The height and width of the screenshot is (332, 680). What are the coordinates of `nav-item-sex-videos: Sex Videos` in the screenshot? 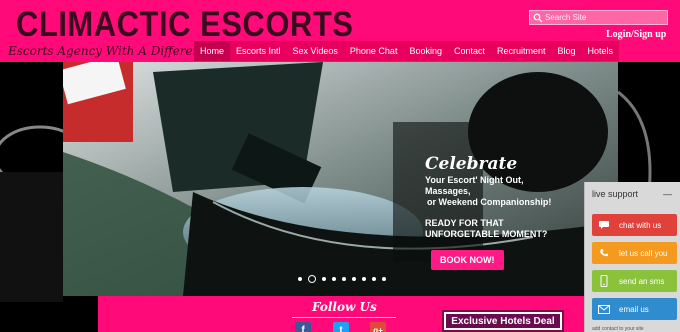 It's located at (315, 51).